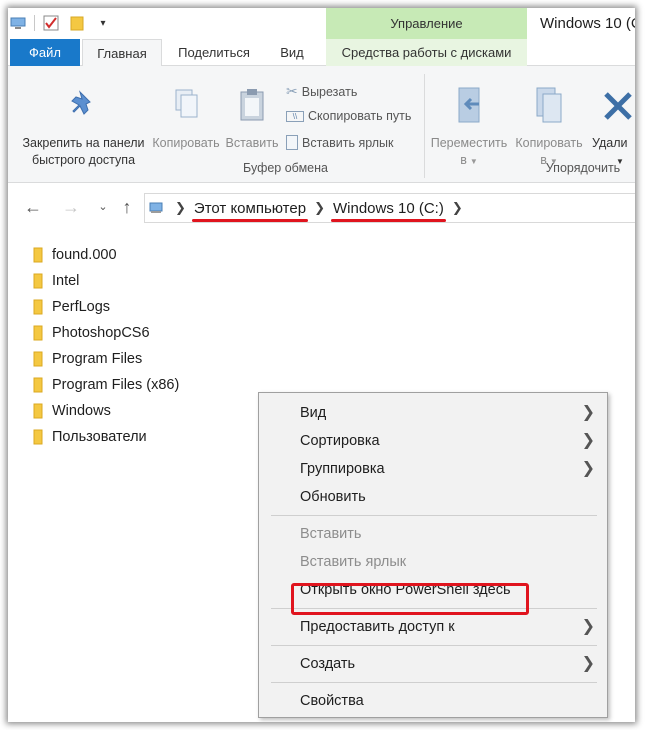 The height and width of the screenshot is (730, 645). Describe the element at coordinates (433, 562) in the screenshot. I see `menu-item-paste-shortcut: Вставить ярлык` at that location.